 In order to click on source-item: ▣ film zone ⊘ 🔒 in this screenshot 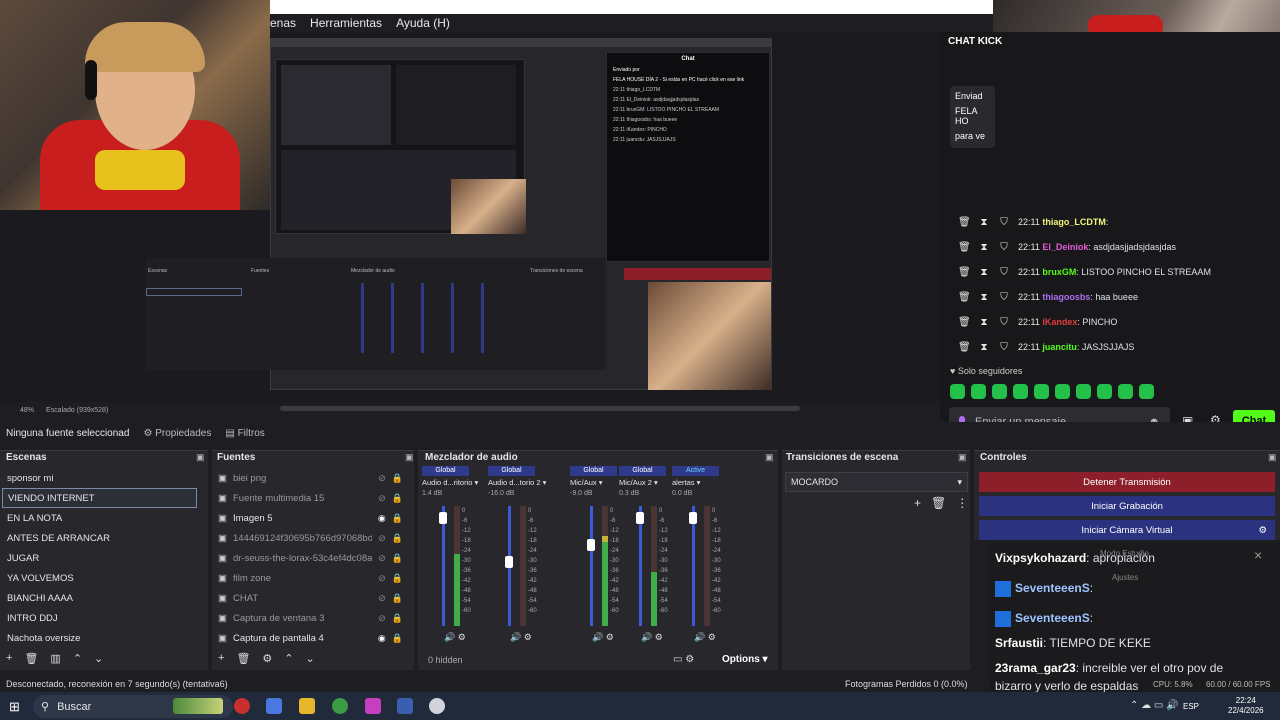, I will do `click(310, 578)`.